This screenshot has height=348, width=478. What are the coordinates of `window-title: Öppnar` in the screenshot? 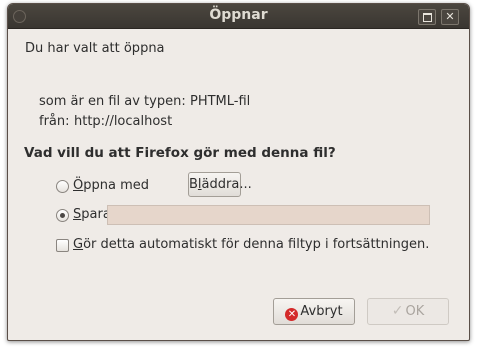 It's located at (238, 15).